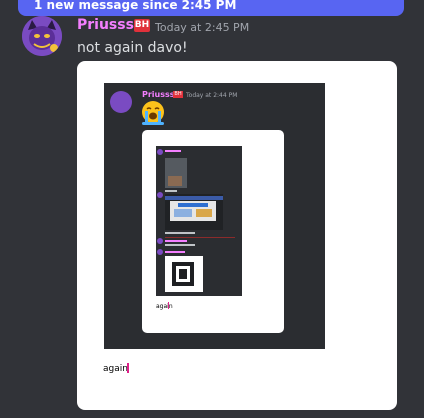 Image resolution: width=424 pixels, height=418 pixels. I want to click on nested-caption: again, so click(164, 306).